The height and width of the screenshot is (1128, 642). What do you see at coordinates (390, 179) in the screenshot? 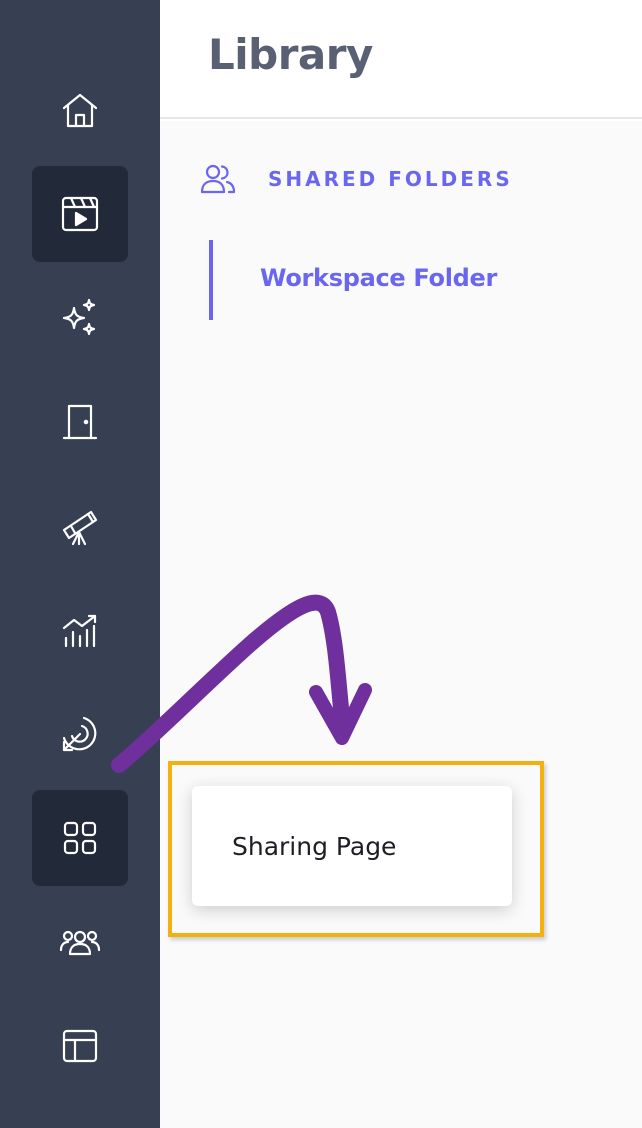
I see `shared-folders-label: SHARED FOLDERS` at bounding box center [390, 179].